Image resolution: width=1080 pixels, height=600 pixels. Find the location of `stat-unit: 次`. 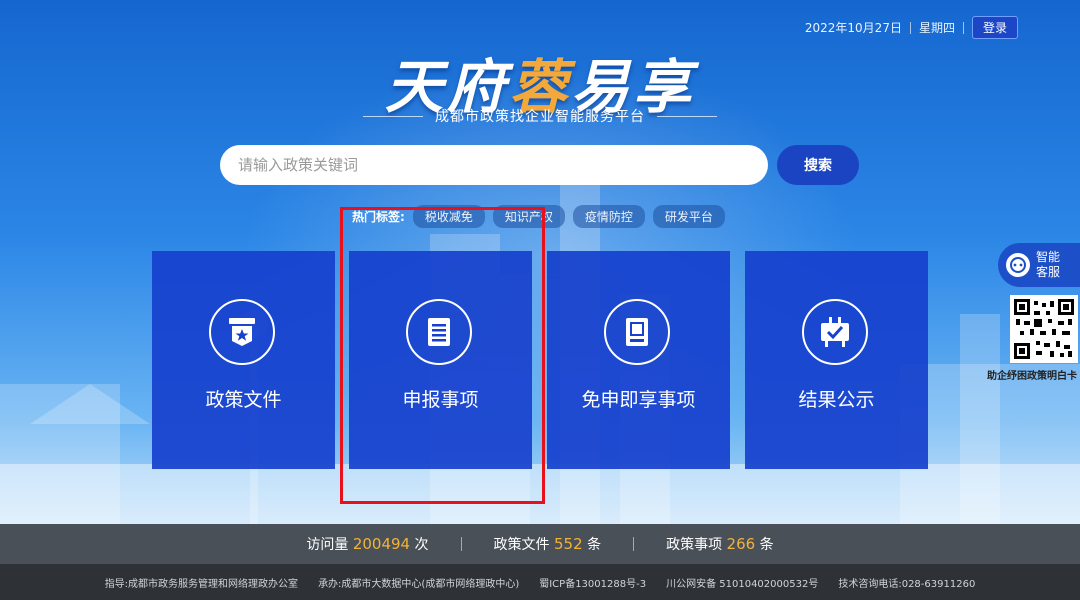

stat-unit: 次 is located at coordinates (421, 545).